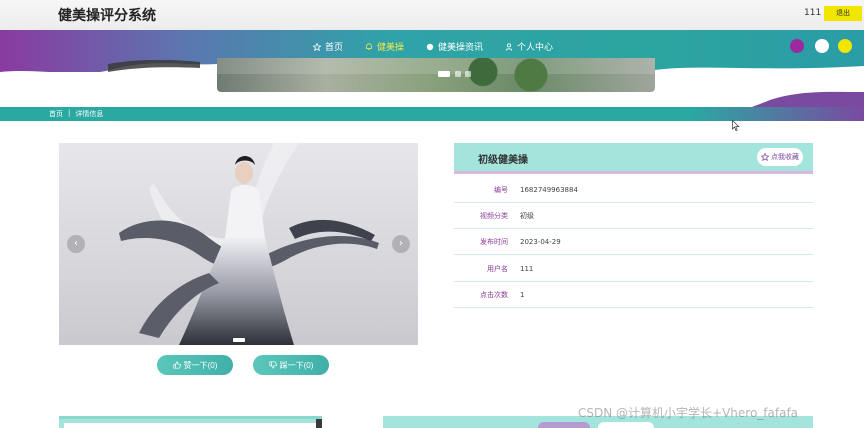 This screenshot has width=864, height=428. Describe the element at coordinates (89, 114) in the screenshot. I see `breadcrumb-current: 详情信息` at that location.